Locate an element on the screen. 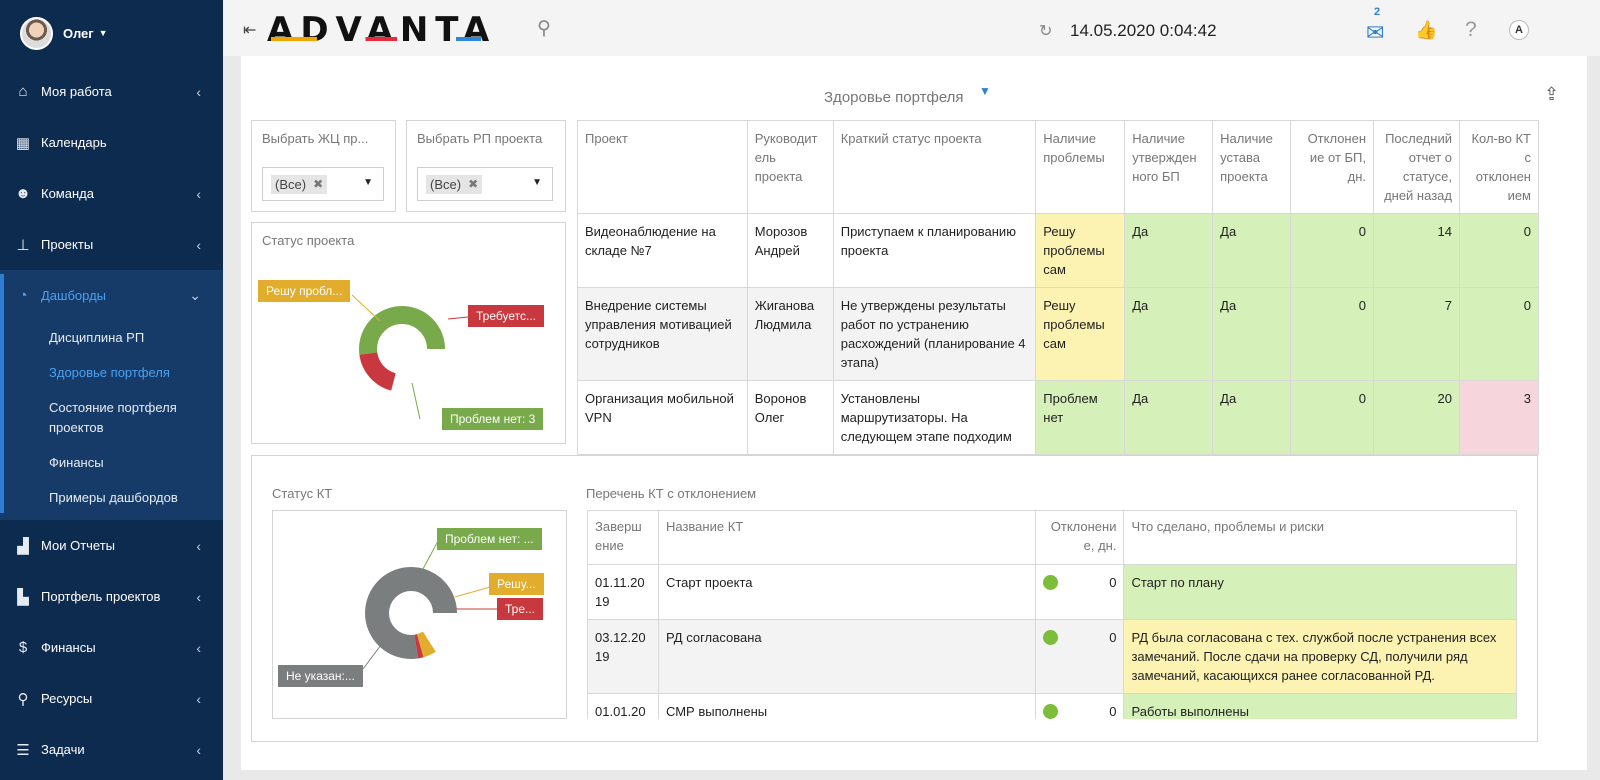  project-name: Организация мобильной VPN is located at coordinates (662, 417).